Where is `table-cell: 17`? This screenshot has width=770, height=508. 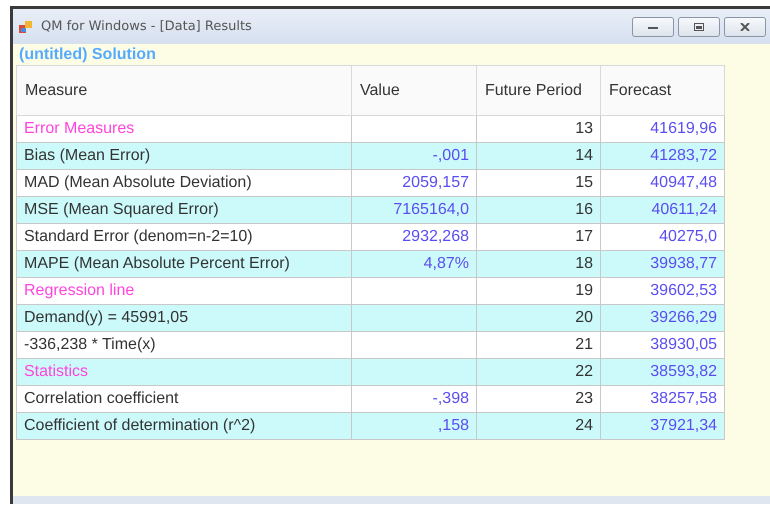
table-cell: 17 is located at coordinates (538, 237).